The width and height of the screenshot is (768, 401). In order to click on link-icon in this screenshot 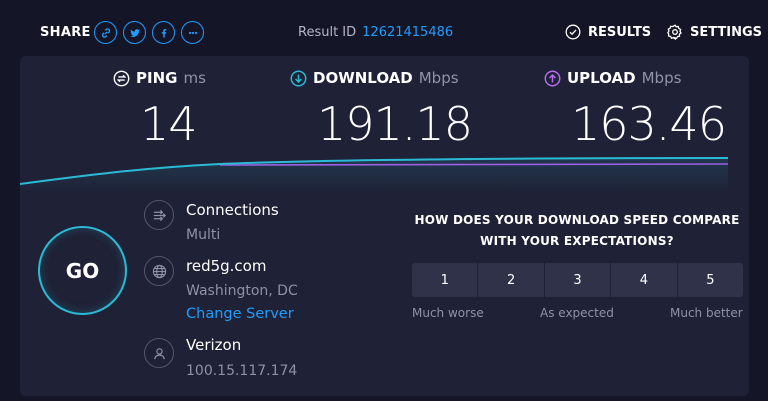, I will do `click(105, 32)`.